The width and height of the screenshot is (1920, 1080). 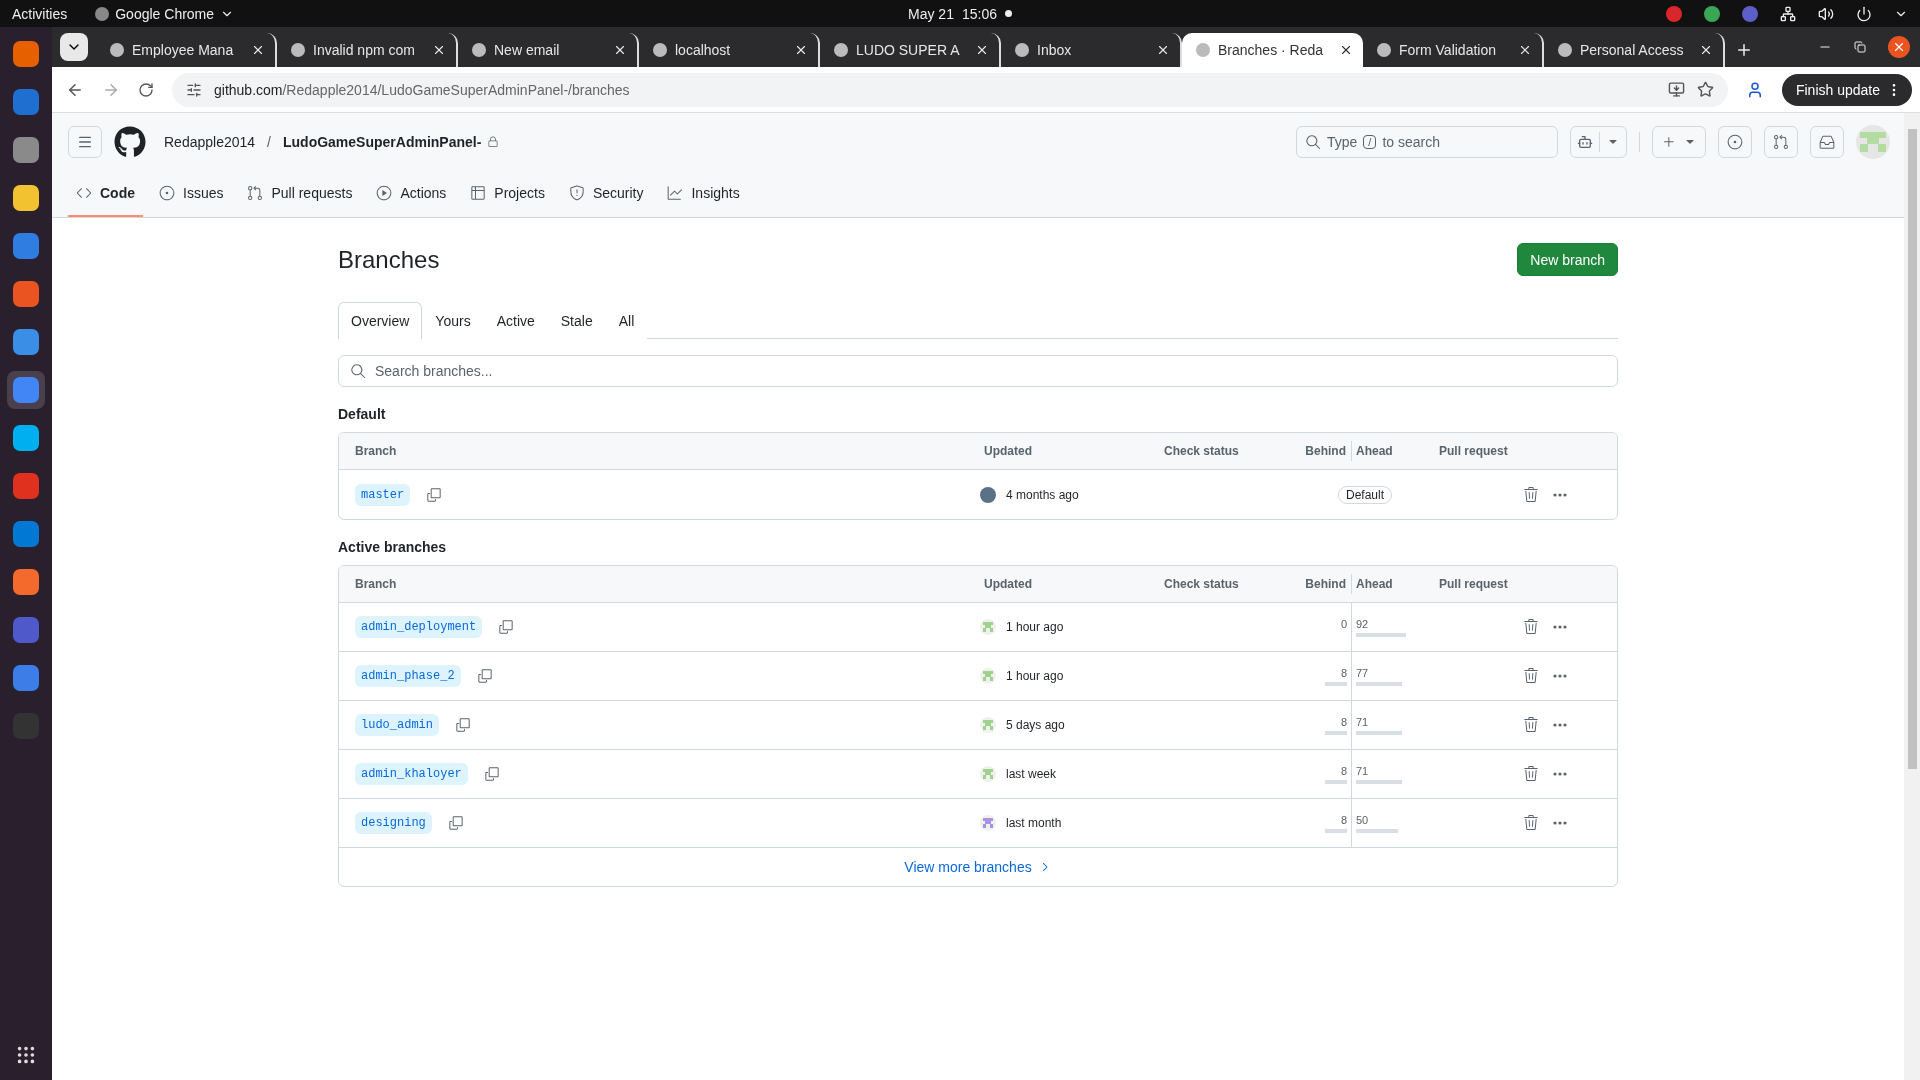 What do you see at coordinates (703, 194) in the screenshot?
I see `repo-nav-tab: Insights` at bounding box center [703, 194].